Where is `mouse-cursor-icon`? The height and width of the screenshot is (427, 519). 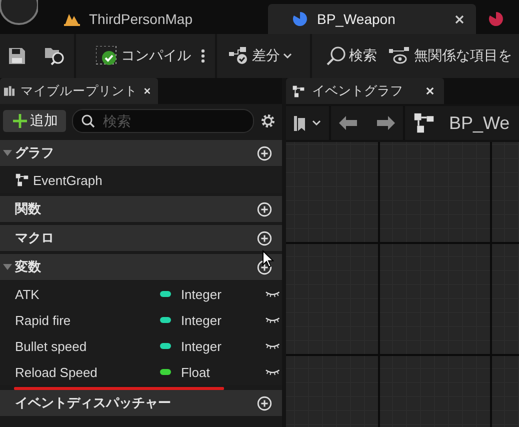 mouse-cursor-icon is located at coordinates (268, 259).